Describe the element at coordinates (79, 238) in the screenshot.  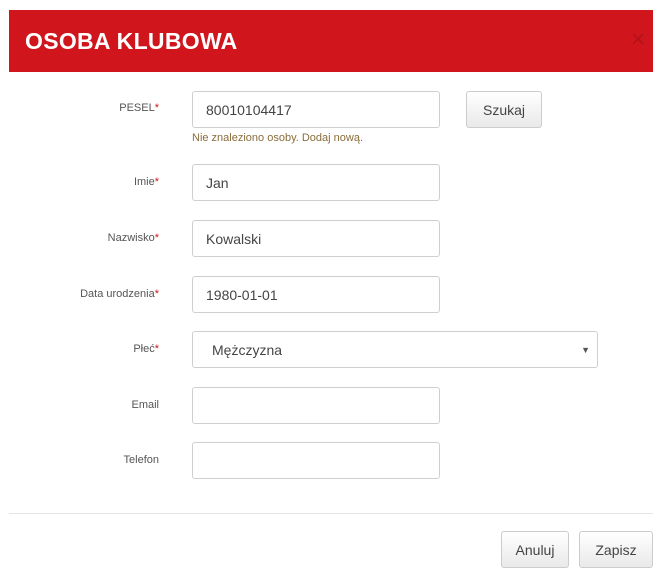
I see `last-name-label: Nazwisko*` at that location.